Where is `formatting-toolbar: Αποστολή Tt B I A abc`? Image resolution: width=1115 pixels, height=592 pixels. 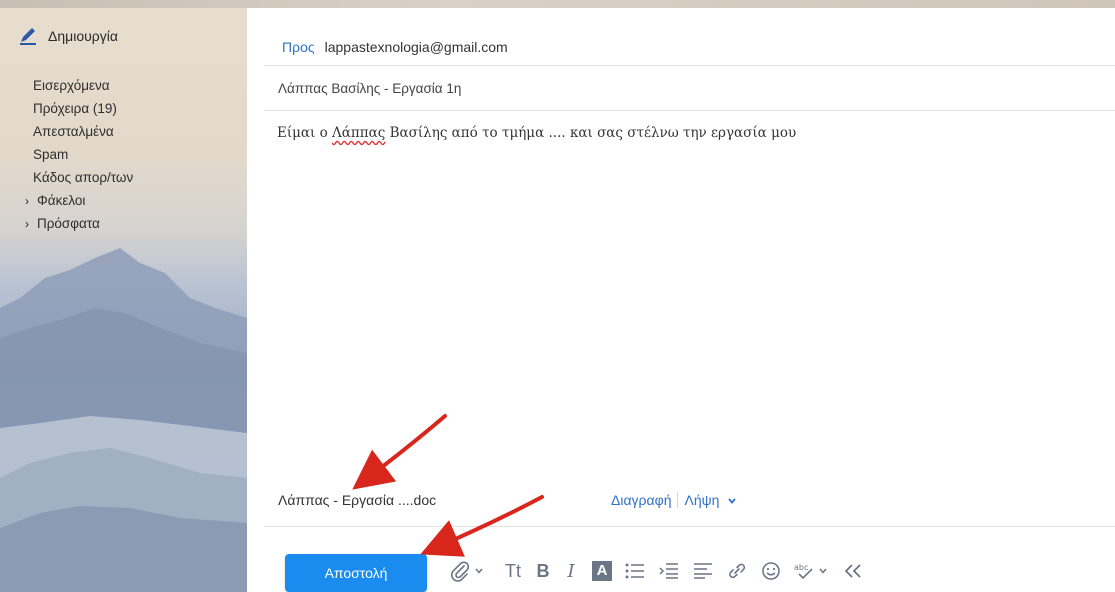 formatting-toolbar: Αποστολή Tt B I A abc is located at coordinates (689, 559).